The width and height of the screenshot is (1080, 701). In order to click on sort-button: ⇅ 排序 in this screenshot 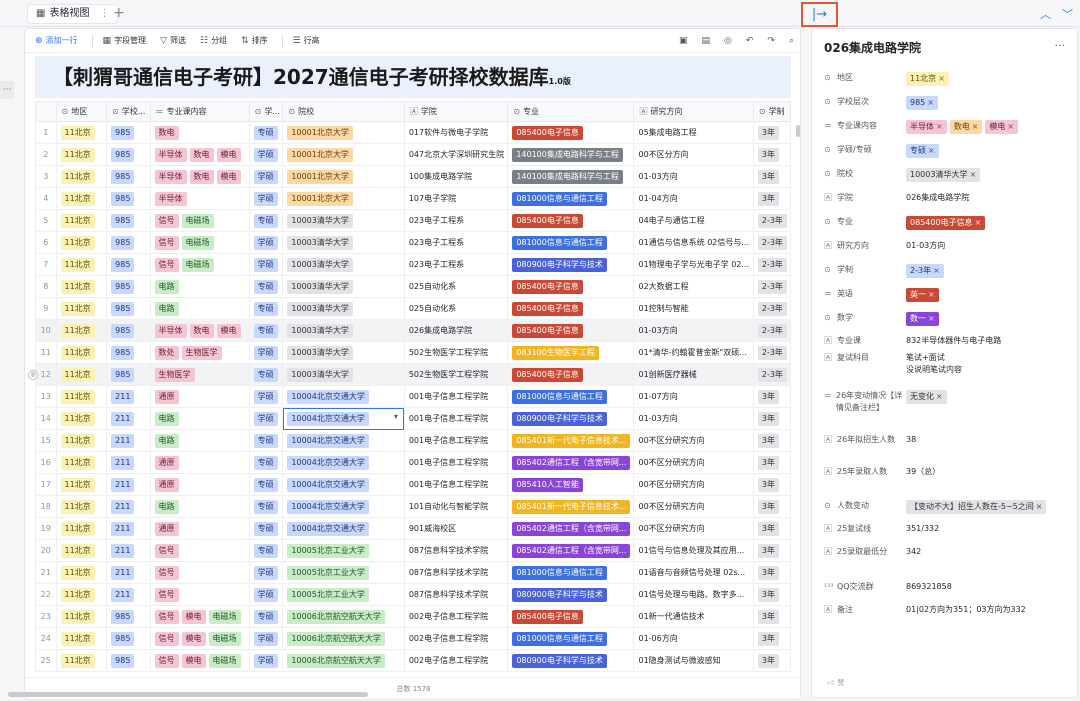, I will do `click(254, 40)`.